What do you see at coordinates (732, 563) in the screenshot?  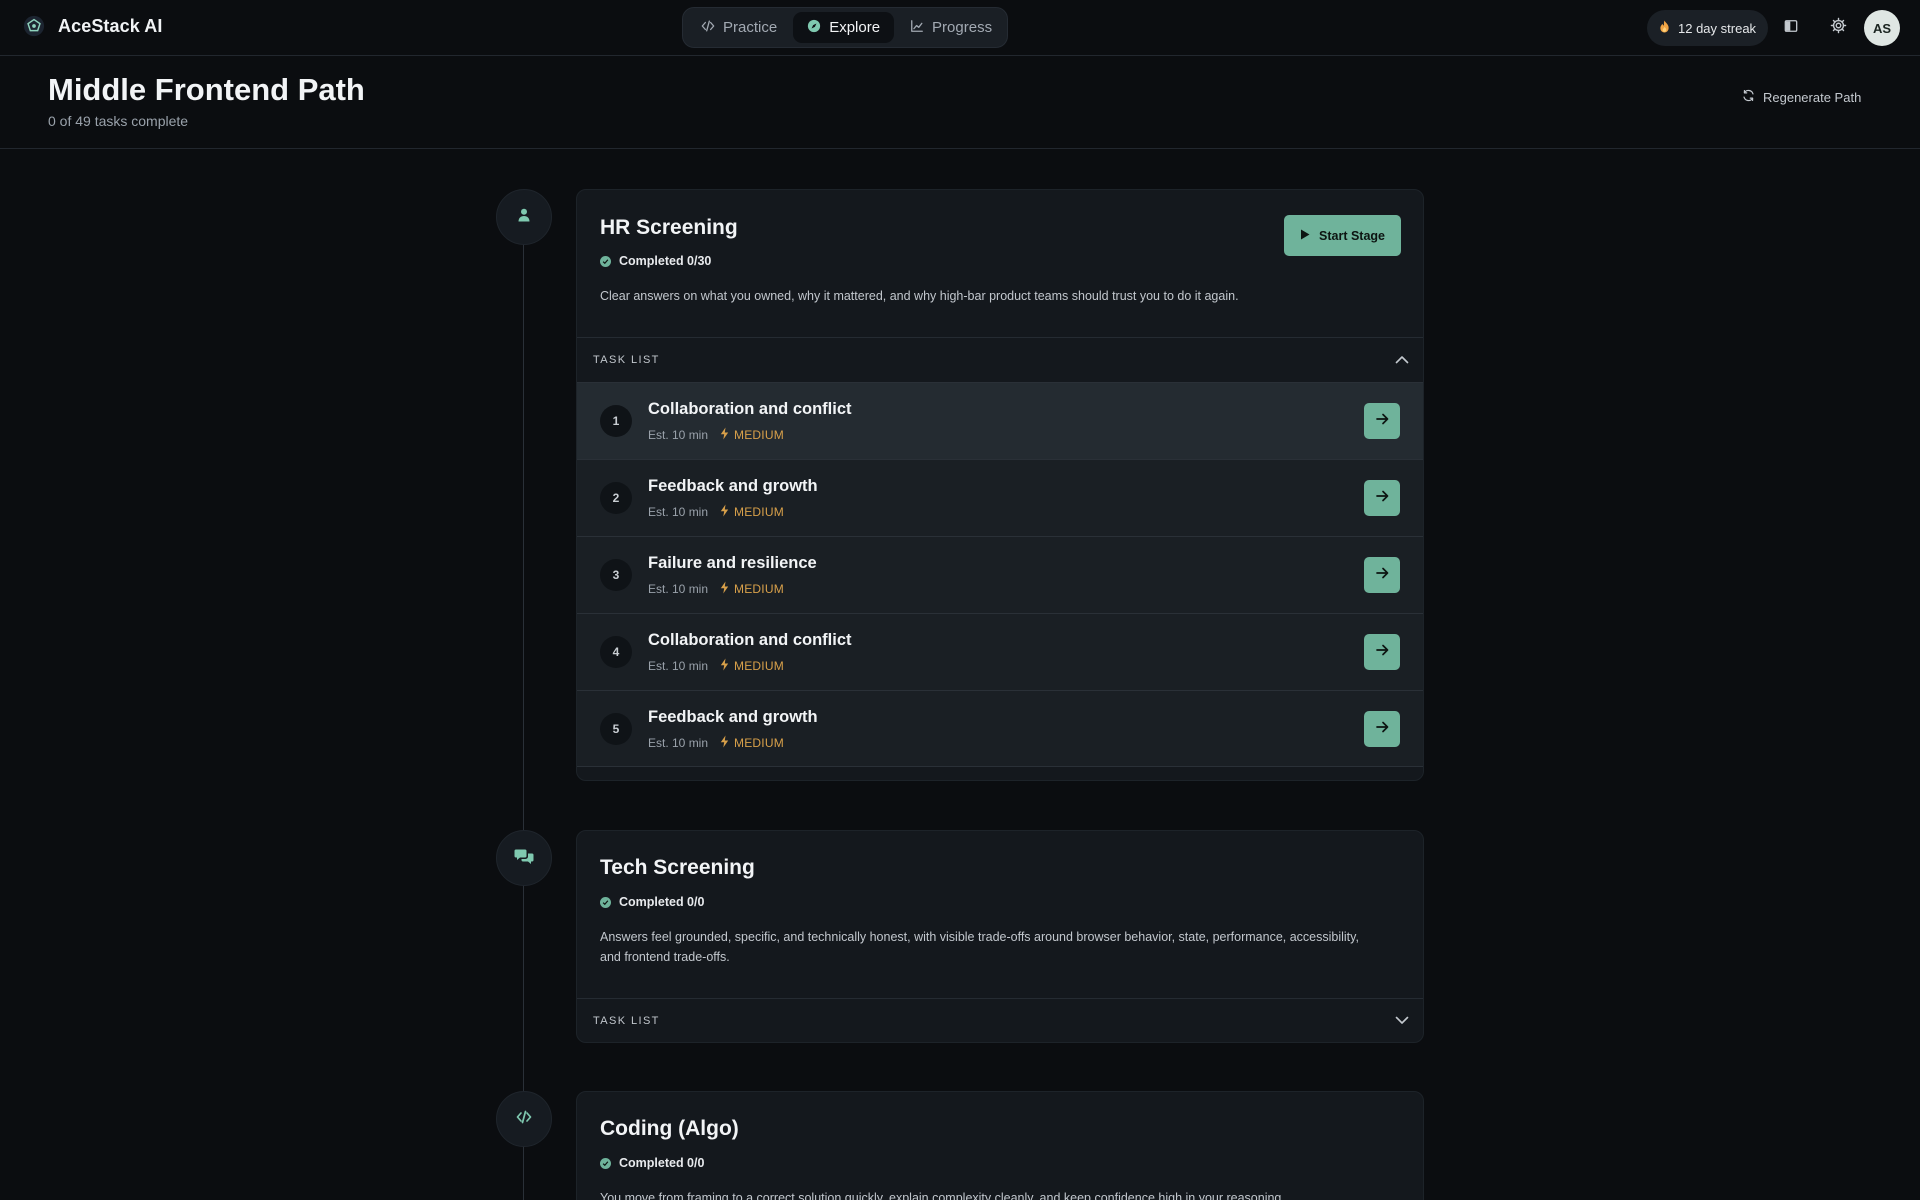 I see `task-title: Failure and resilience` at bounding box center [732, 563].